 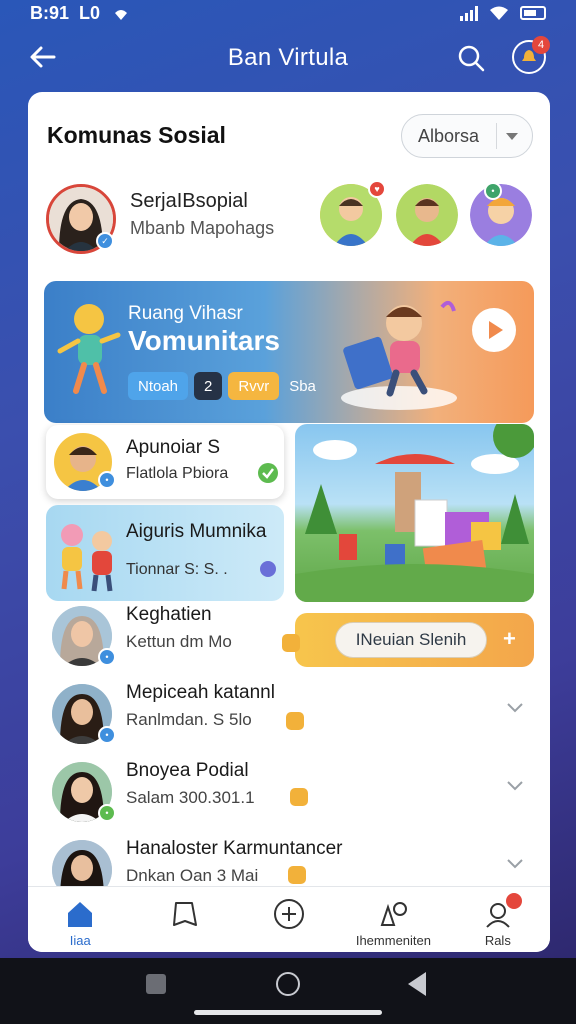 What do you see at coordinates (533, 13) in the screenshot?
I see `battery-icon` at bounding box center [533, 13].